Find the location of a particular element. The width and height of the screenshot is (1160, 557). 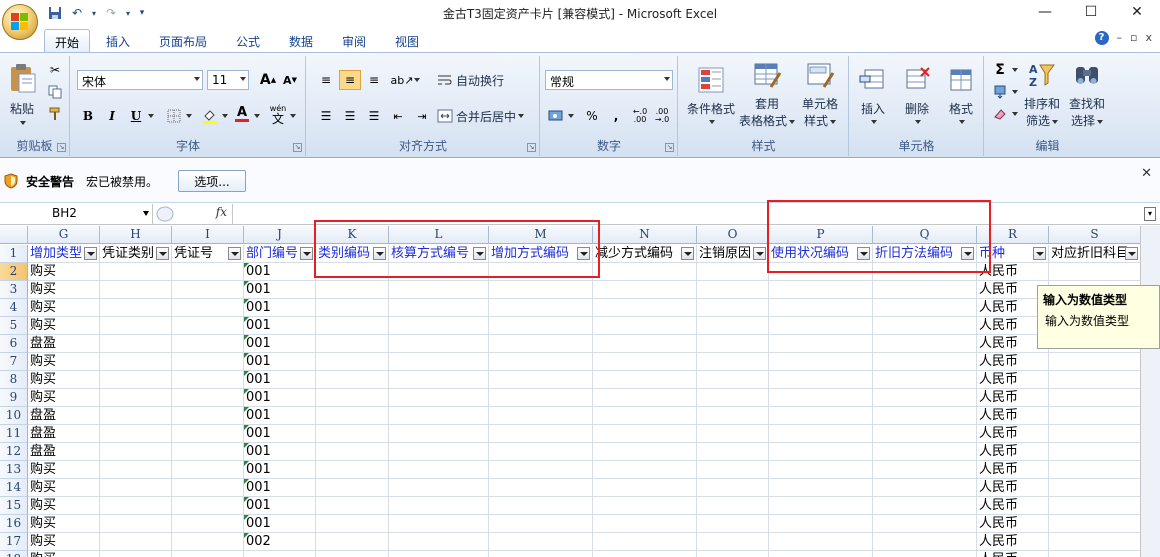

bold-button: B is located at coordinates (88, 116).